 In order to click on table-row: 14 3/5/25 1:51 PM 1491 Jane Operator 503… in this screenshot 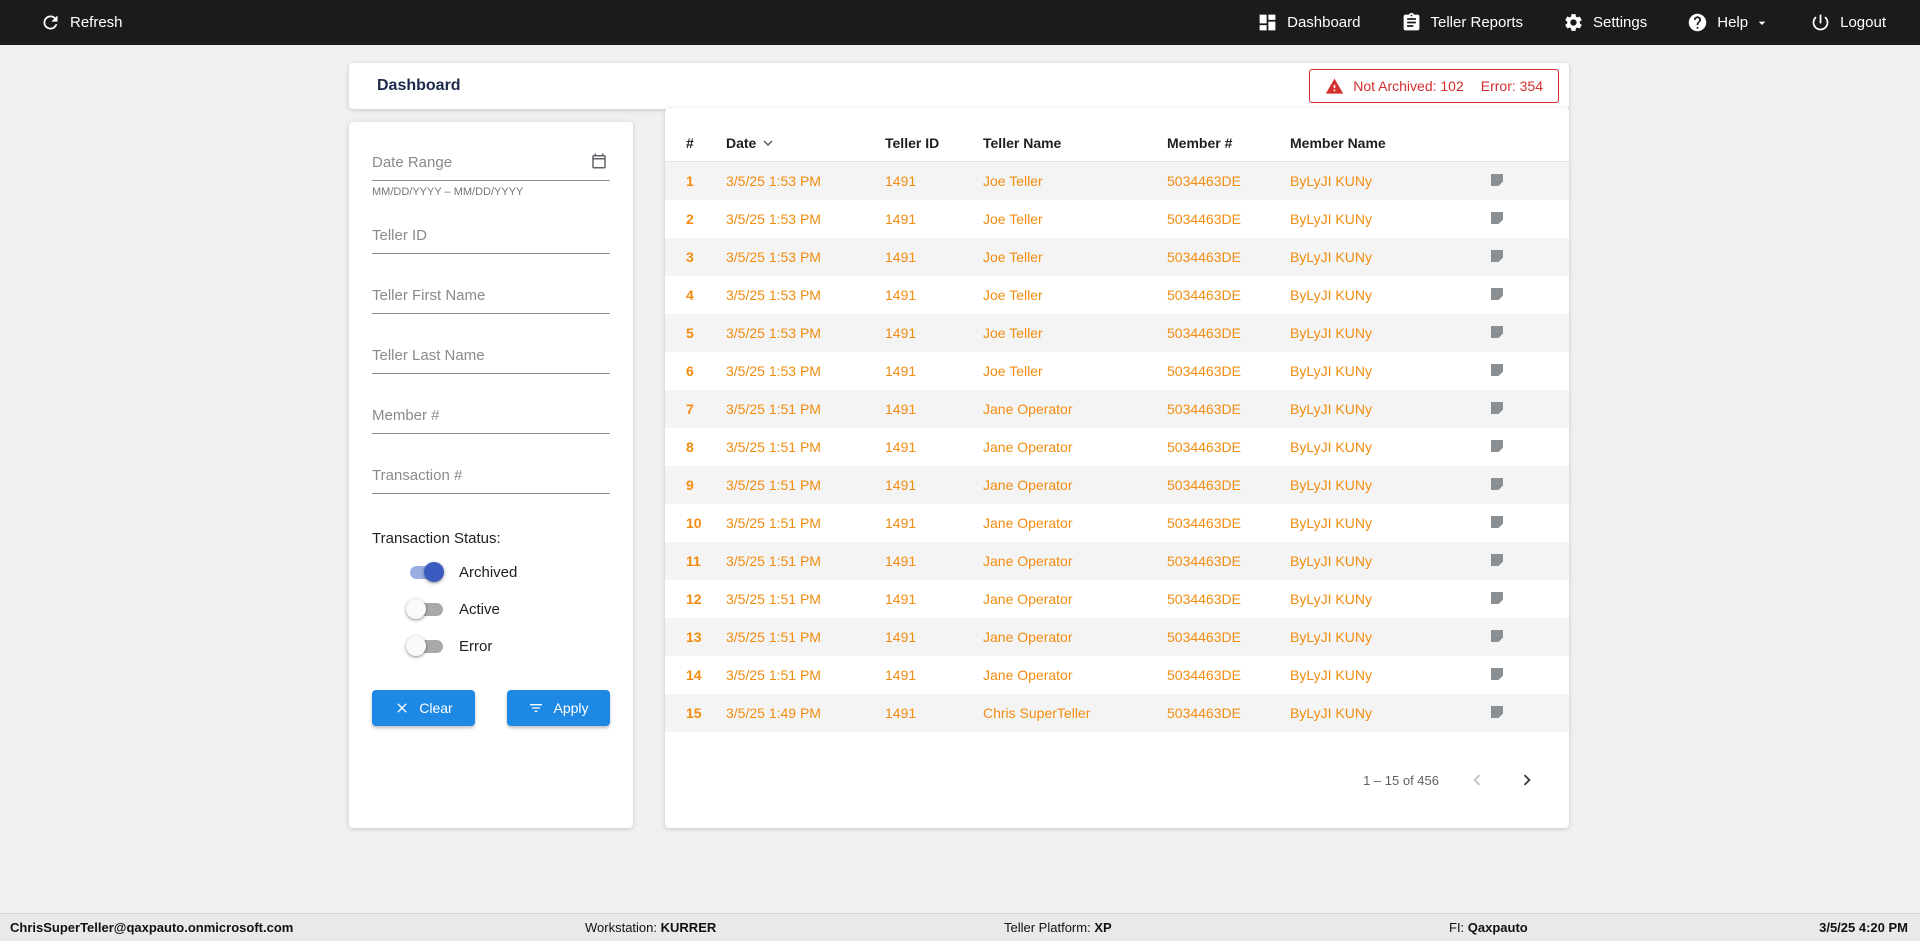, I will do `click(1117, 675)`.